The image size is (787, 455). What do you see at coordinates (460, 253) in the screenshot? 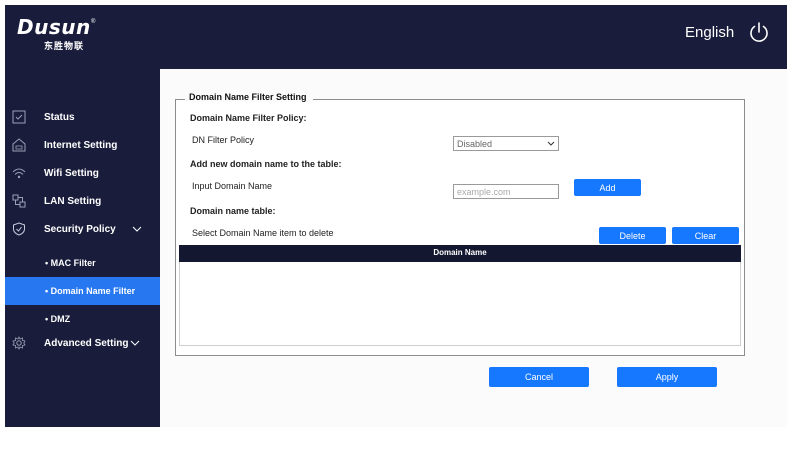
I see `table-header-domain-name: Domain Name` at bounding box center [460, 253].